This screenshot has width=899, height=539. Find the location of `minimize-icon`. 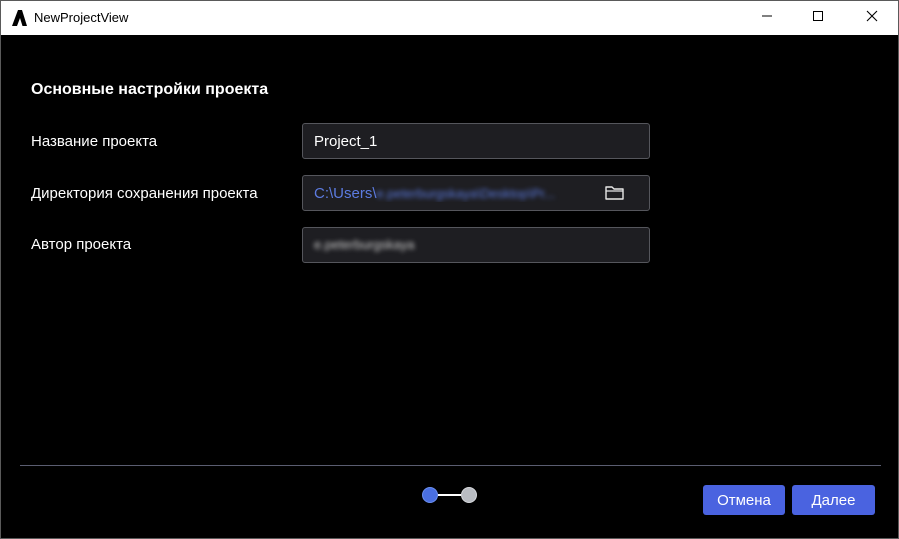

minimize-icon is located at coordinates (767, 18).